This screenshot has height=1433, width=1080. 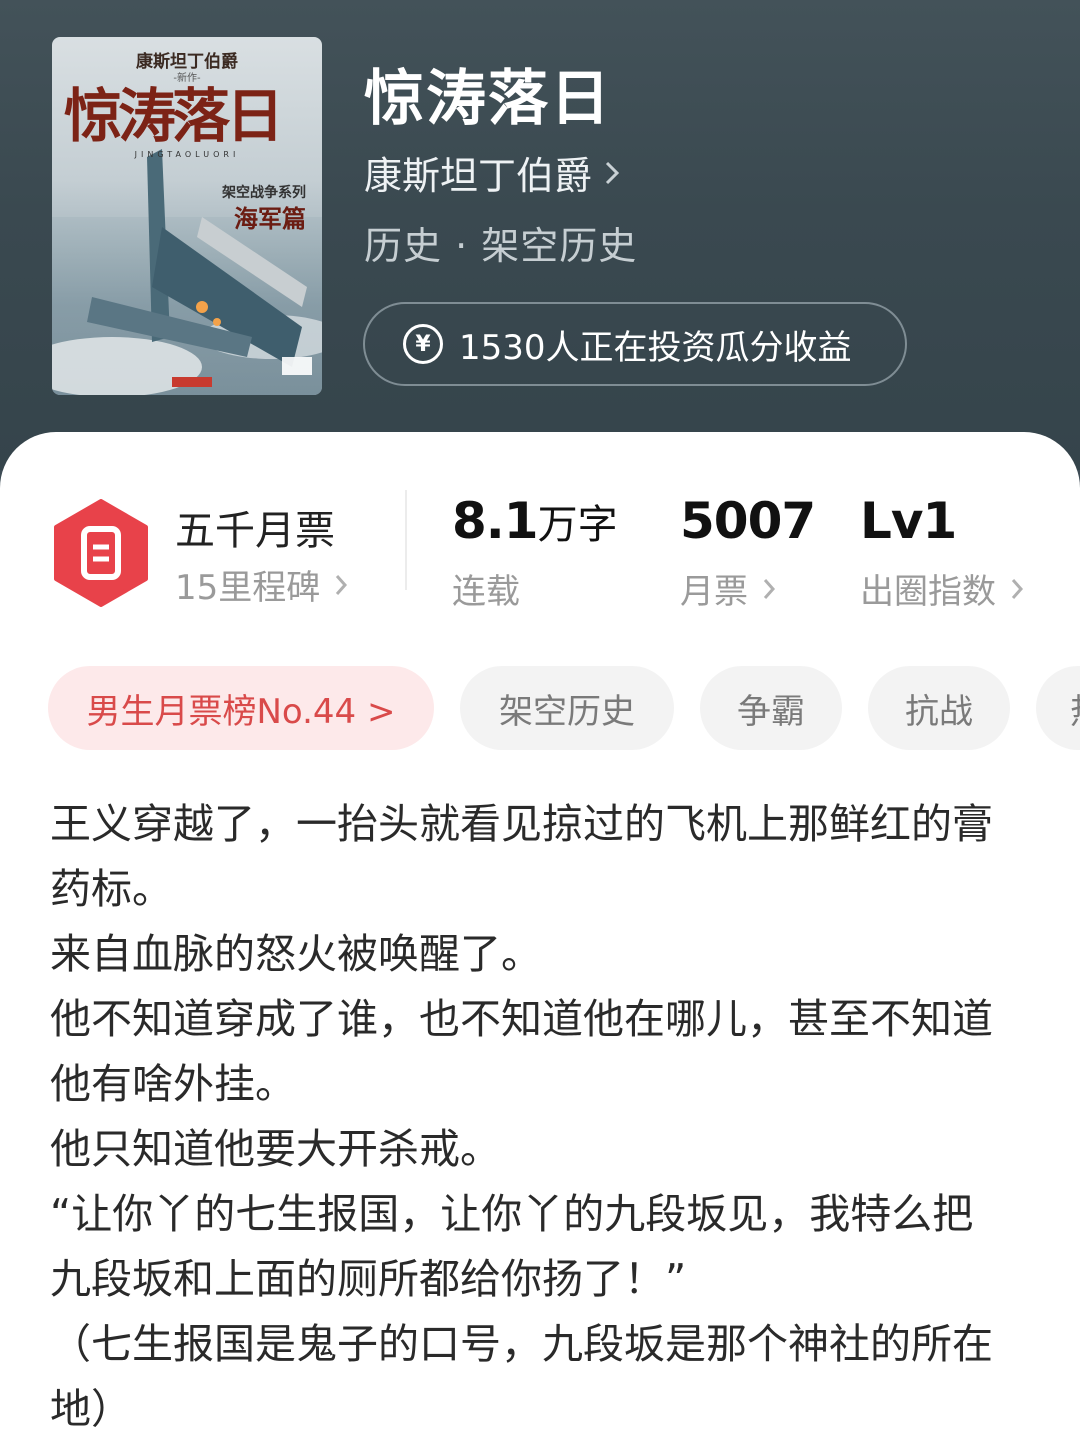 I want to click on monthly-ticket-link: 月票, so click(x=728, y=588).